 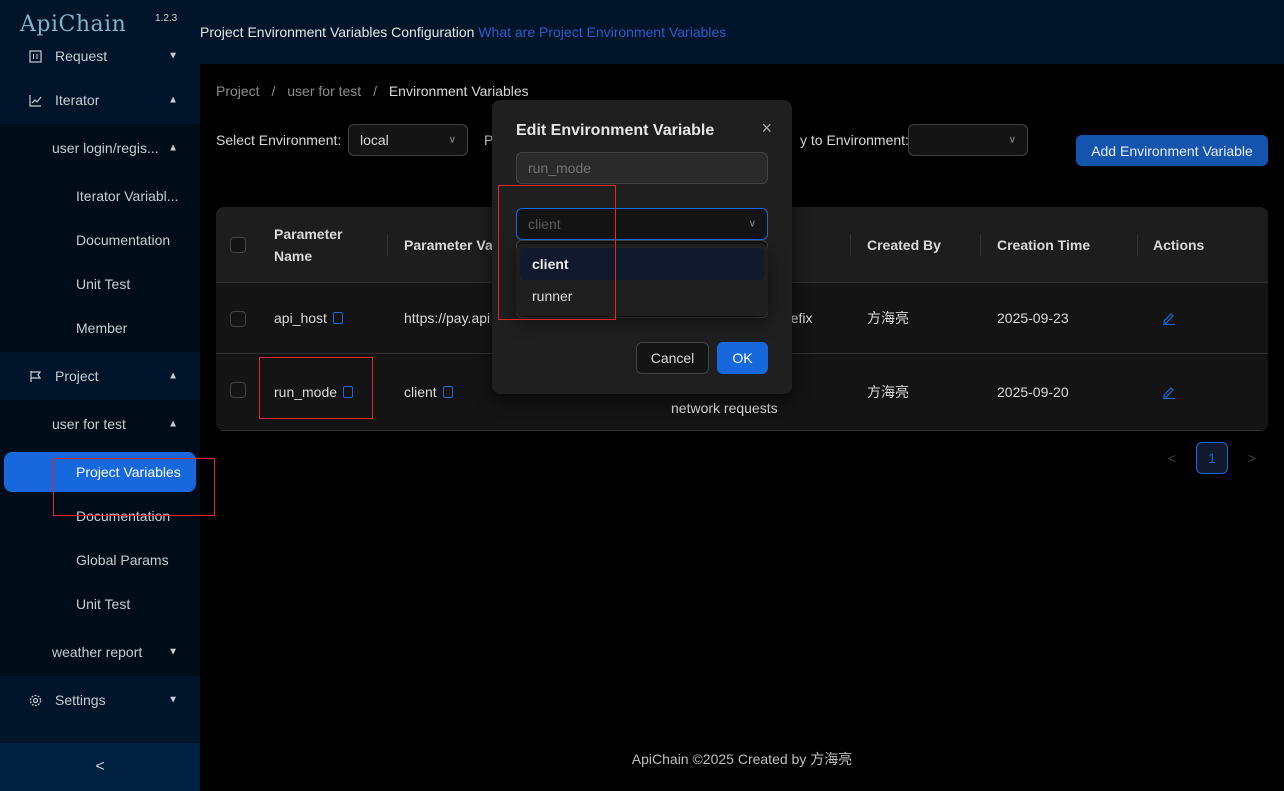 I want to click on param-value-select-placeholder: client, so click(x=544, y=224).